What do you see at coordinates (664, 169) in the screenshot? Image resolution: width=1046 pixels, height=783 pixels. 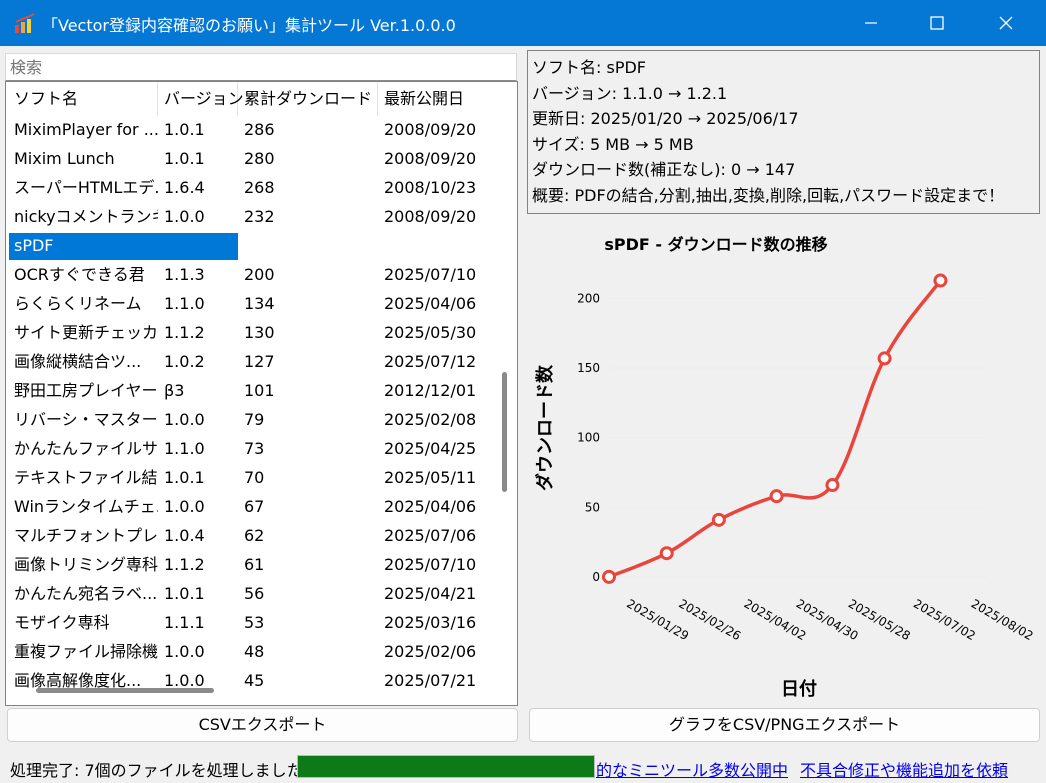 I see `info-download-count: ダウンロード数(補正なし): 0 → 147` at bounding box center [664, 169].